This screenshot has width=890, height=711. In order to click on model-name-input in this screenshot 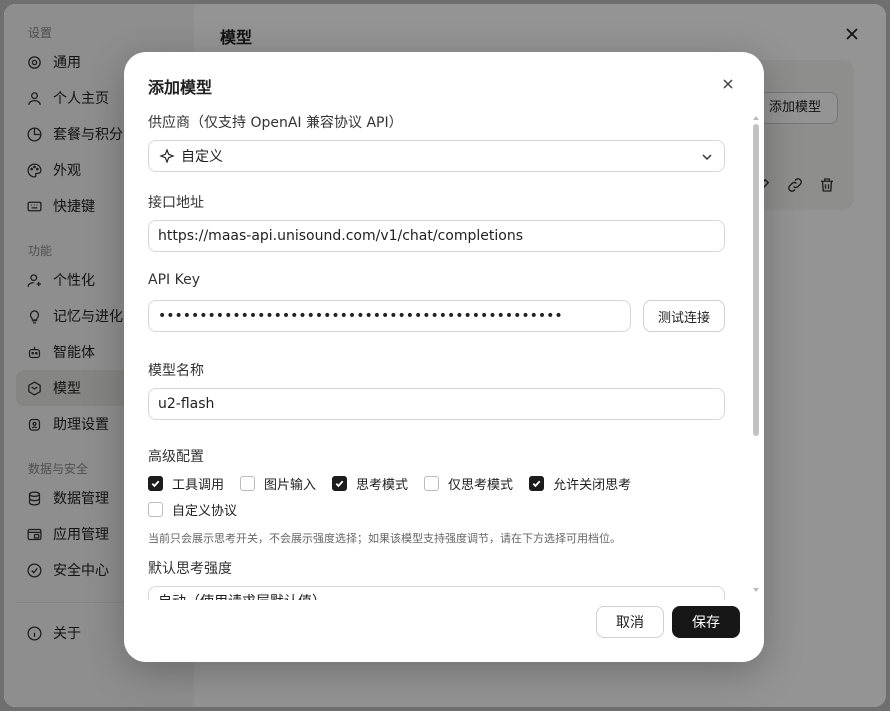, I will do `click(436, 404)`.